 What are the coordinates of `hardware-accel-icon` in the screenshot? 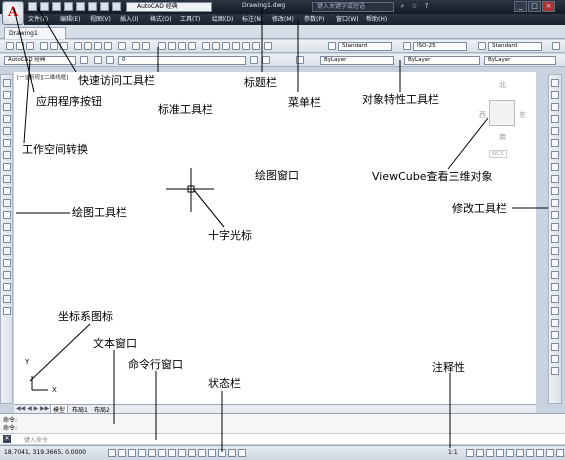 It's located at (540, 453).